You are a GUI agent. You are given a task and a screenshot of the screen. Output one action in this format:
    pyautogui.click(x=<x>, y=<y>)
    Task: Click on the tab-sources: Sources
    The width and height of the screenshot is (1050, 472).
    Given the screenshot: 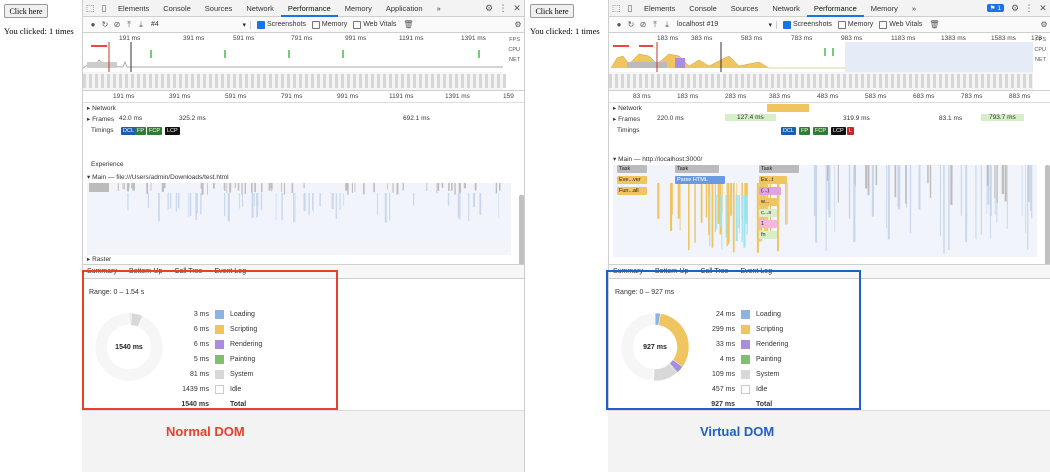 What is the action you would take?
    pyautogui.click(x=219, y=8)
    